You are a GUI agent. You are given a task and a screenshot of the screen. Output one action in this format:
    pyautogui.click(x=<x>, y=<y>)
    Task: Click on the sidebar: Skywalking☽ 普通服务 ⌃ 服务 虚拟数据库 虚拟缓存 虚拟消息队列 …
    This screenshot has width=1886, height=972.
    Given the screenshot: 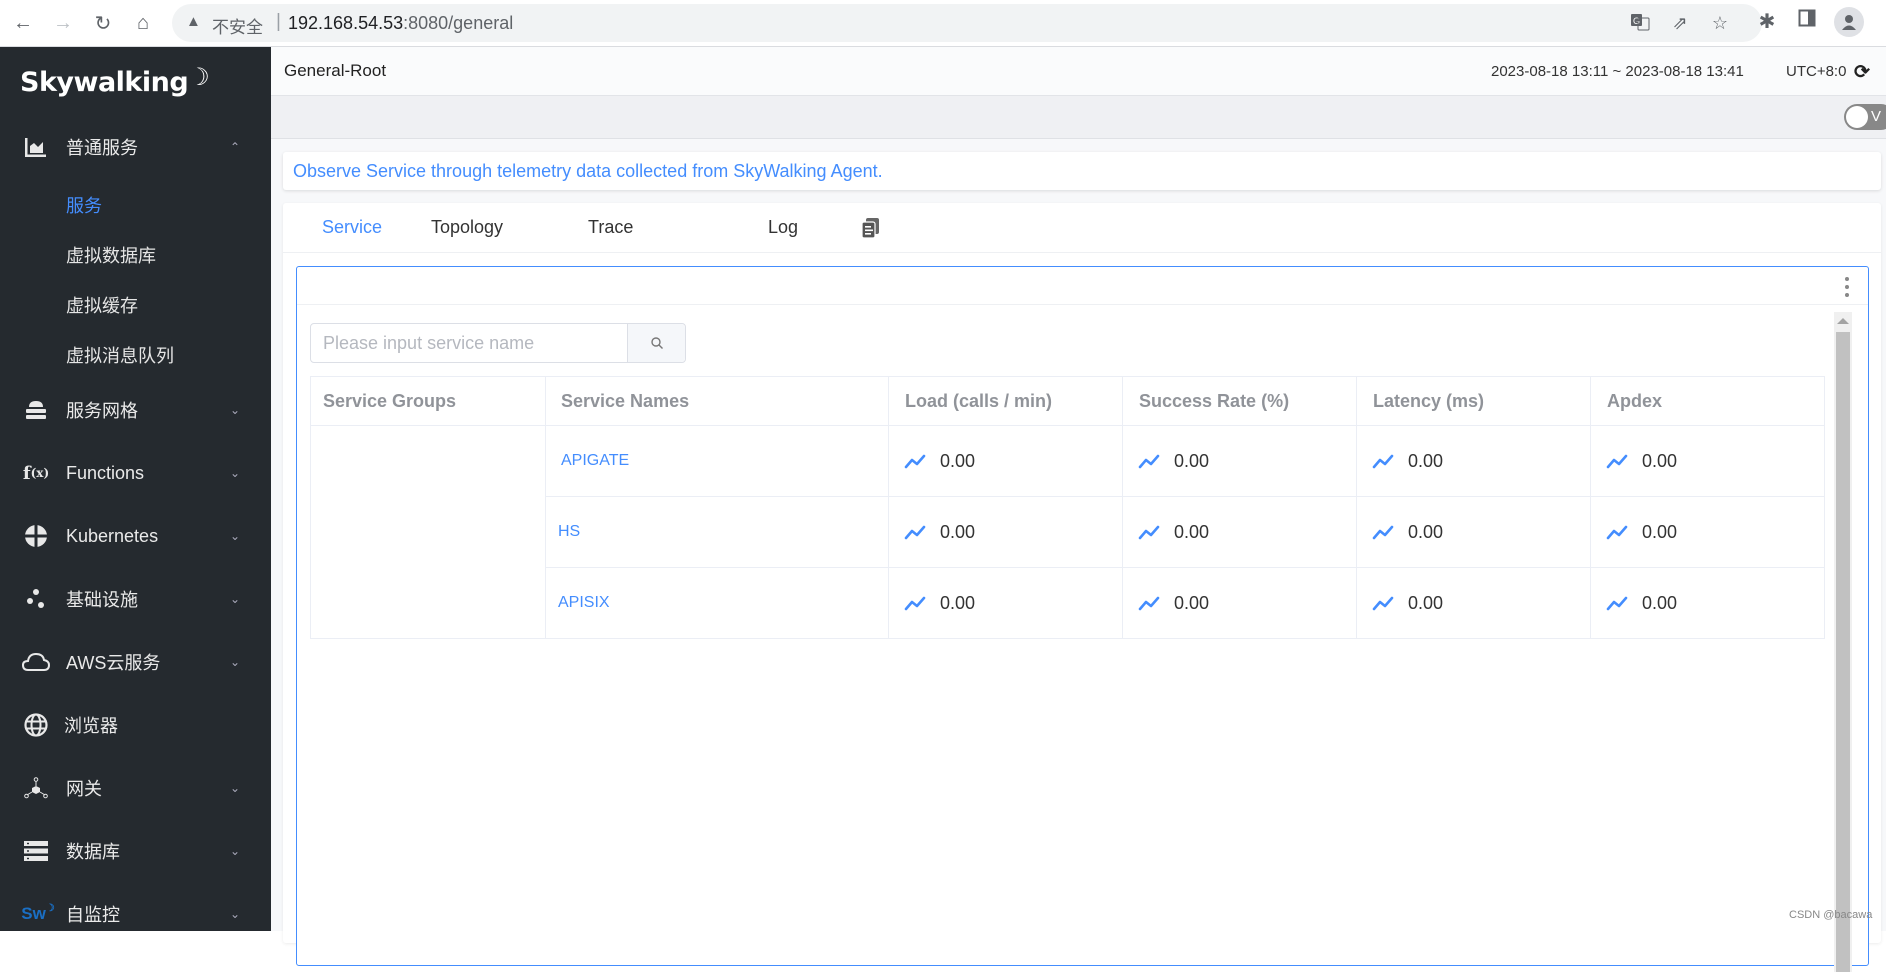 What is the action you would take?
    pyautogui.click(x=135, y=489)
    